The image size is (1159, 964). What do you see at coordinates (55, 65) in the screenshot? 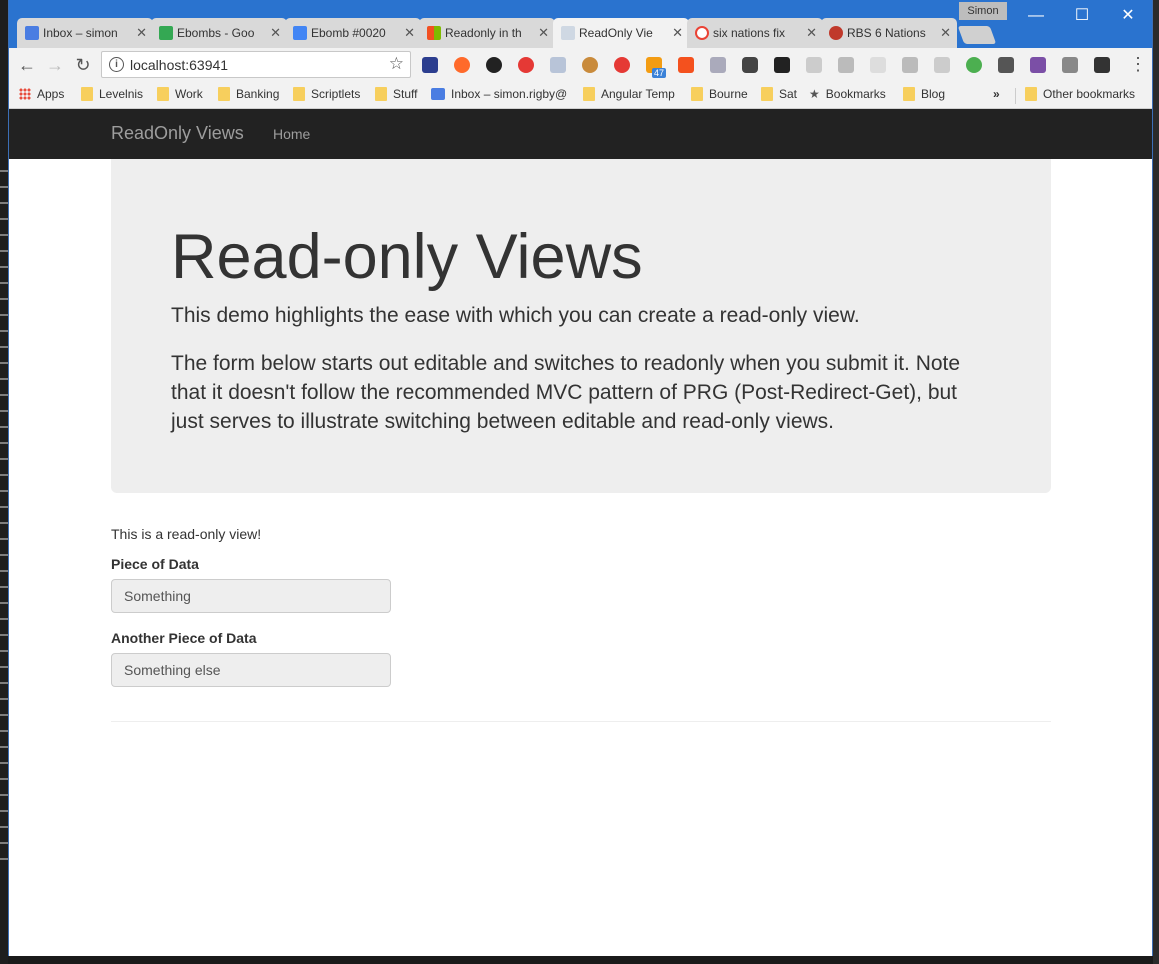
I see `forward-icon: →` at bounding box center [55, 65].